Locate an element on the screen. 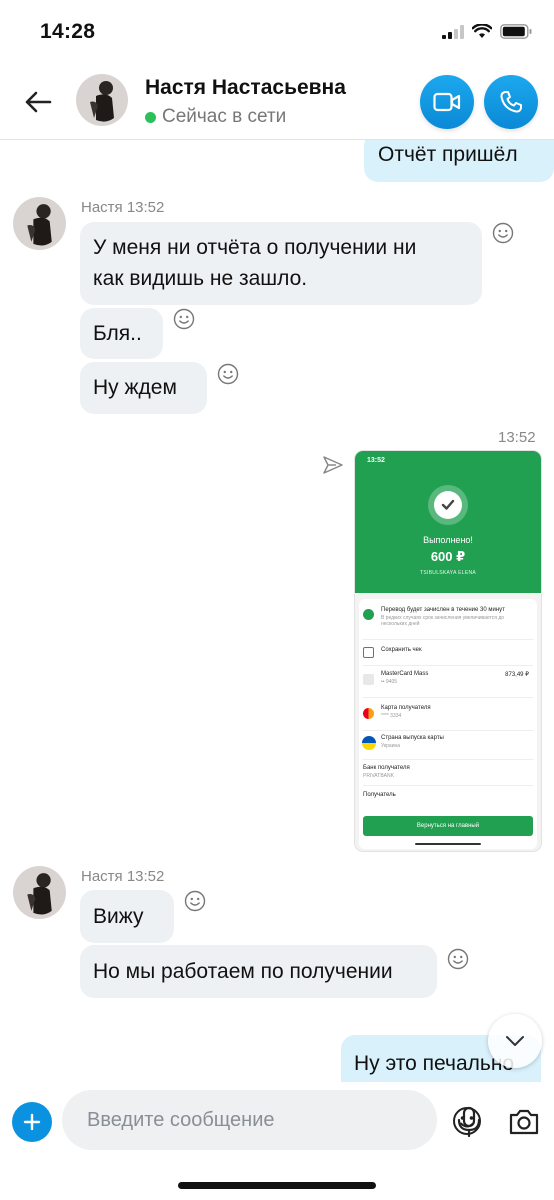 This screenshot has height=1200, width=554. message-text-line: У меня ни отчёта о получении ни is located at coordinates (255, 247).